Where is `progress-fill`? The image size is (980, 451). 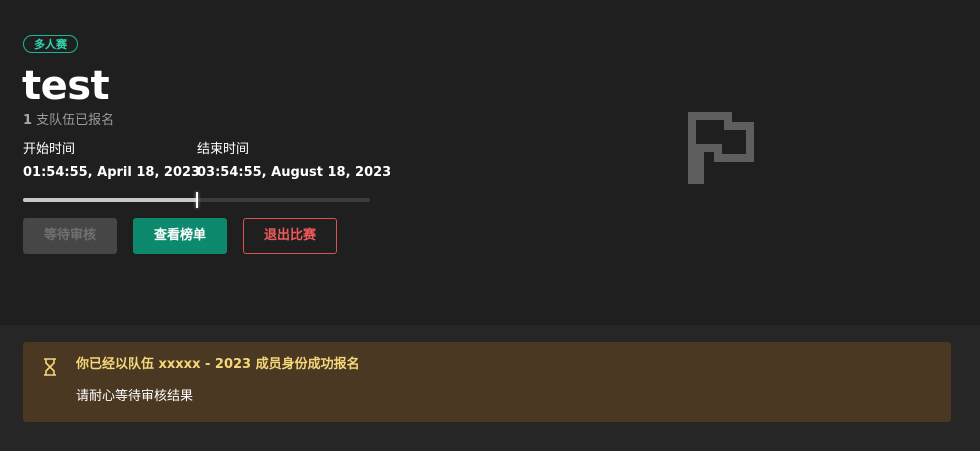 progress-fill is located at coordinates (110, 200).